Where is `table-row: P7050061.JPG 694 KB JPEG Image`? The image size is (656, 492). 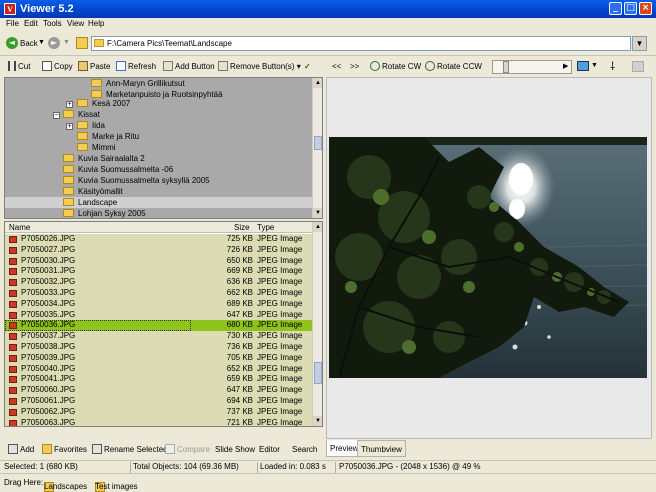
table-row: P7050061.JPG 694 KB JPEG Image is located at coordinates (158, 401).